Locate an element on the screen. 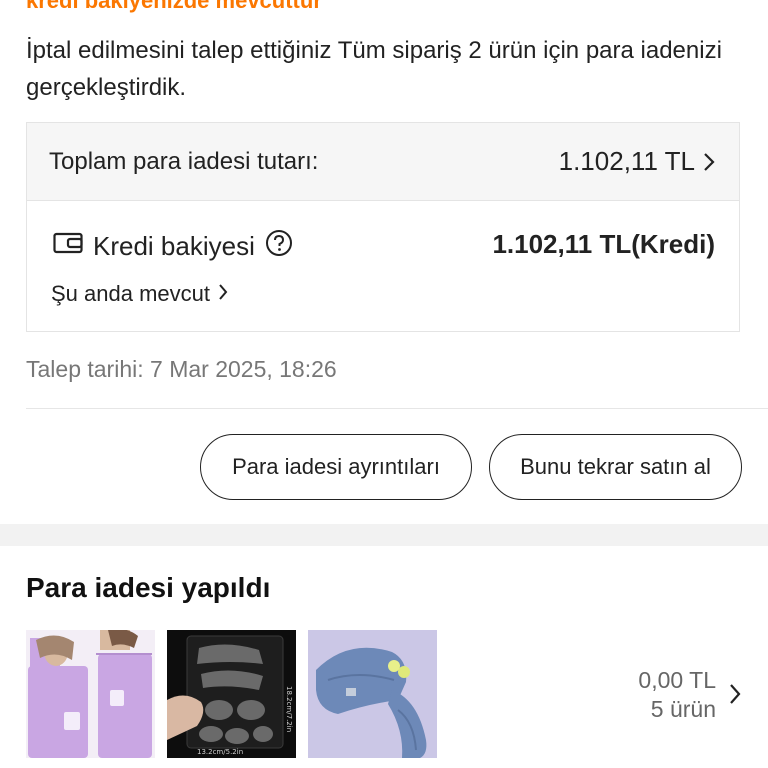 The height and width of the screenshot is (768, 768). thumbnail-dimension-label: 18.2cm/7.2in is located at coordinates (289, 709).